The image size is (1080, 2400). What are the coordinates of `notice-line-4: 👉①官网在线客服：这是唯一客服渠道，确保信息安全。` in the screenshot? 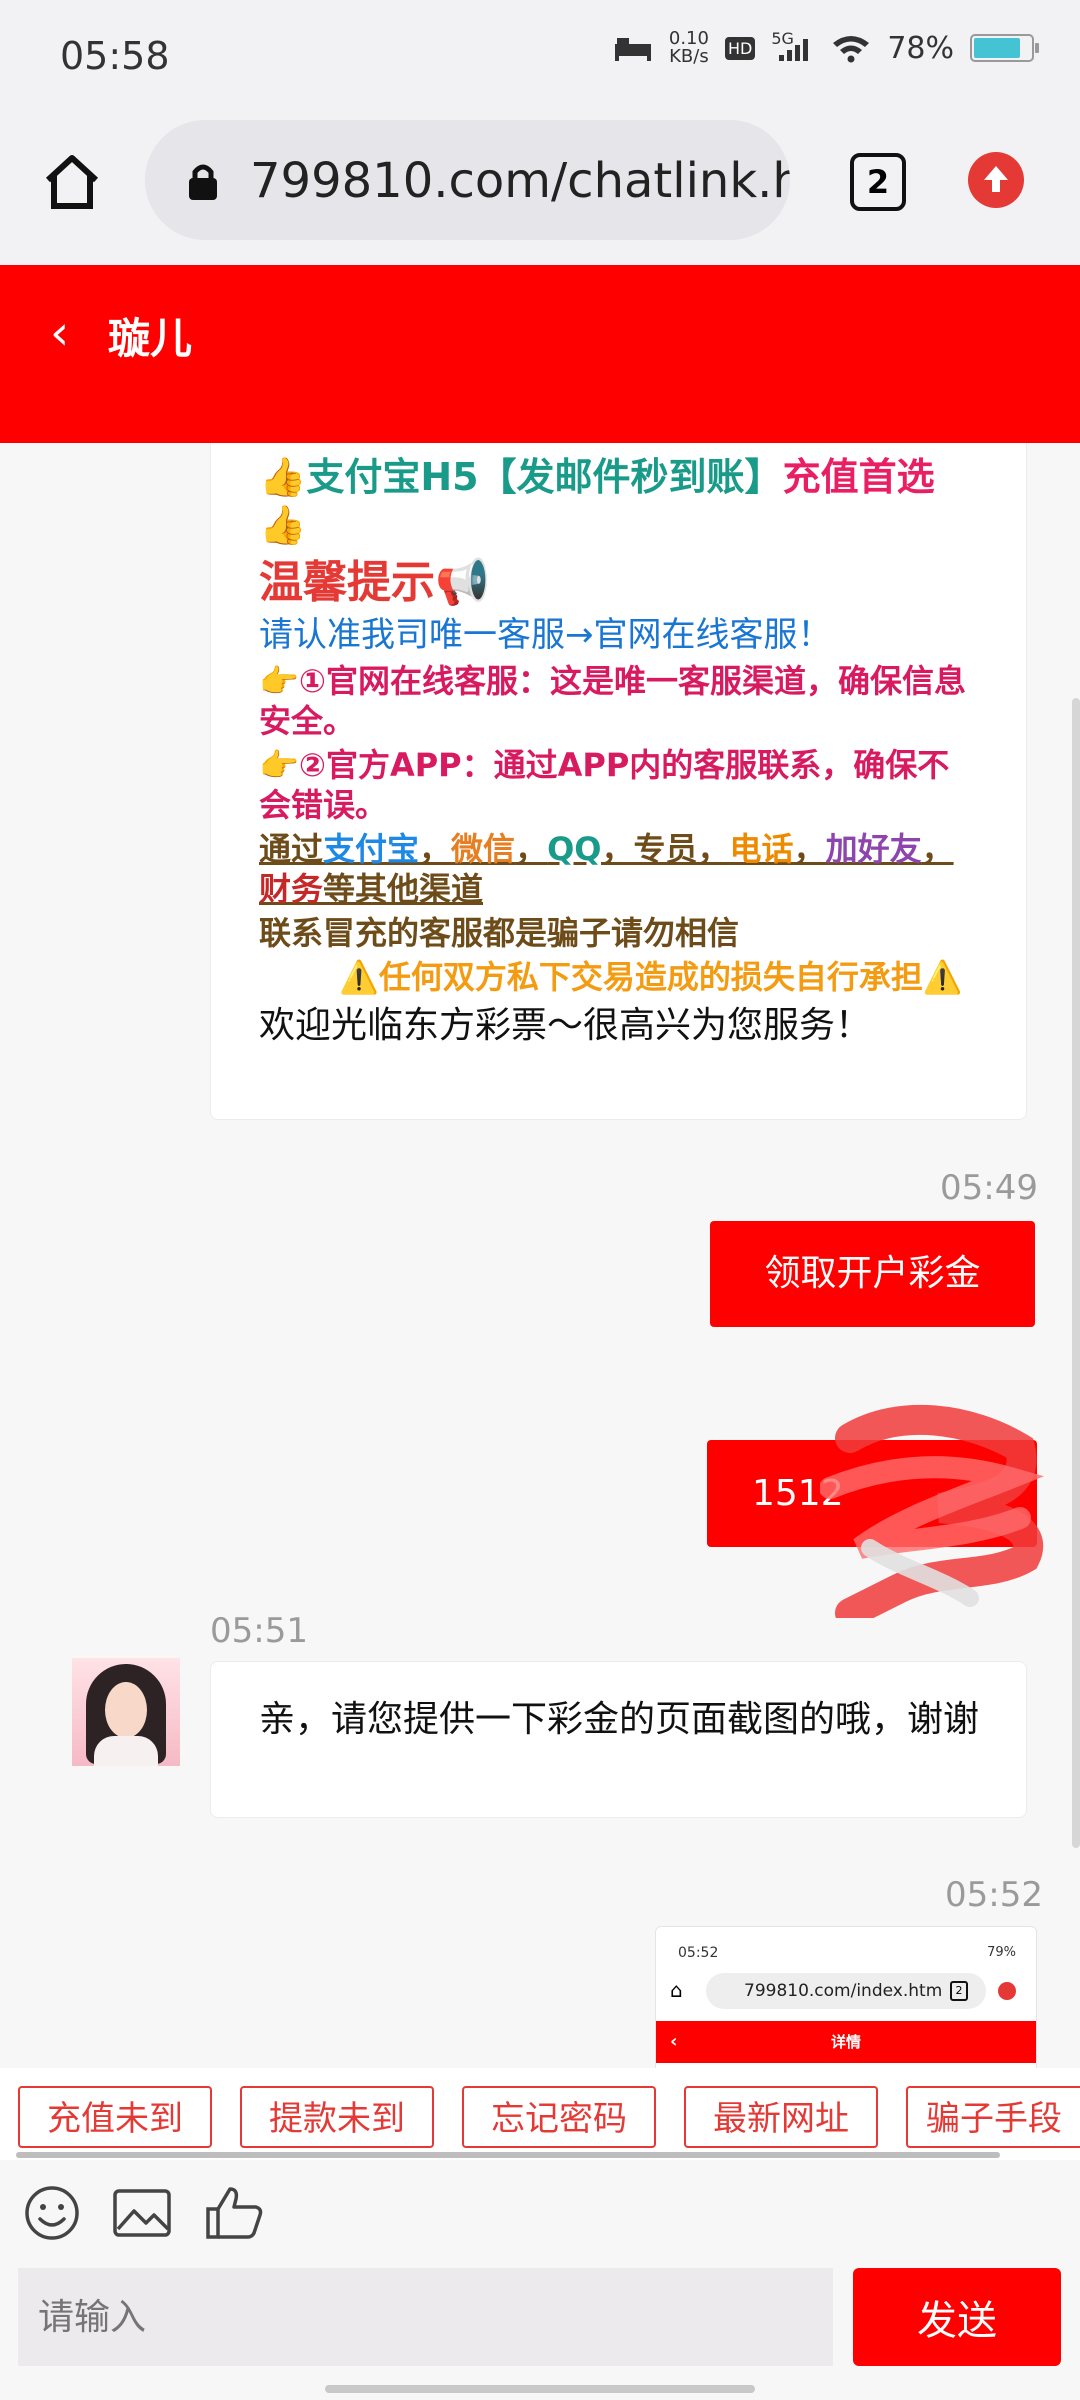 It's located at (612, 700).